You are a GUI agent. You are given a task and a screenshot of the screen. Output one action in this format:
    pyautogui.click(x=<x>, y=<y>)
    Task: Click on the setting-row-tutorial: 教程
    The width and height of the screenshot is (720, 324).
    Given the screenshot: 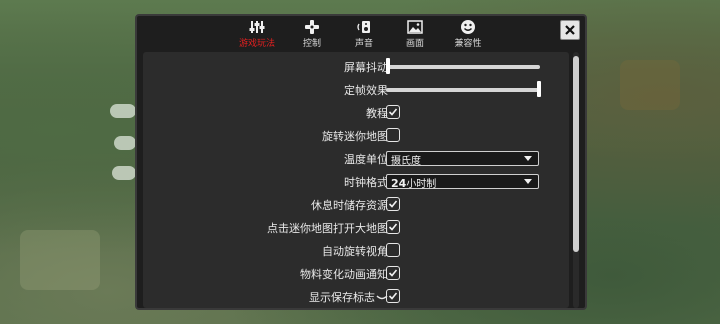 What is the action you would take?
    pyautogui.click(x=356, y=113)
    